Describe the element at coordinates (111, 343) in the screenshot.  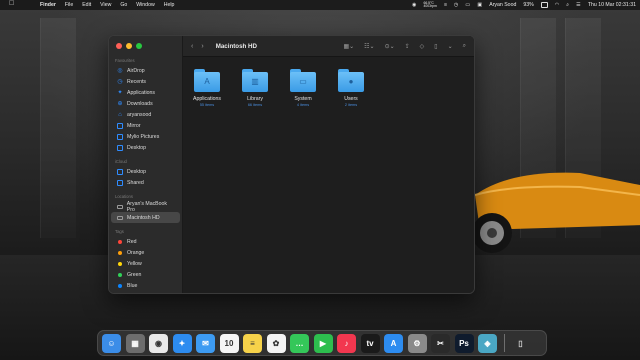
I see `finder-icon: ☺` at that location.